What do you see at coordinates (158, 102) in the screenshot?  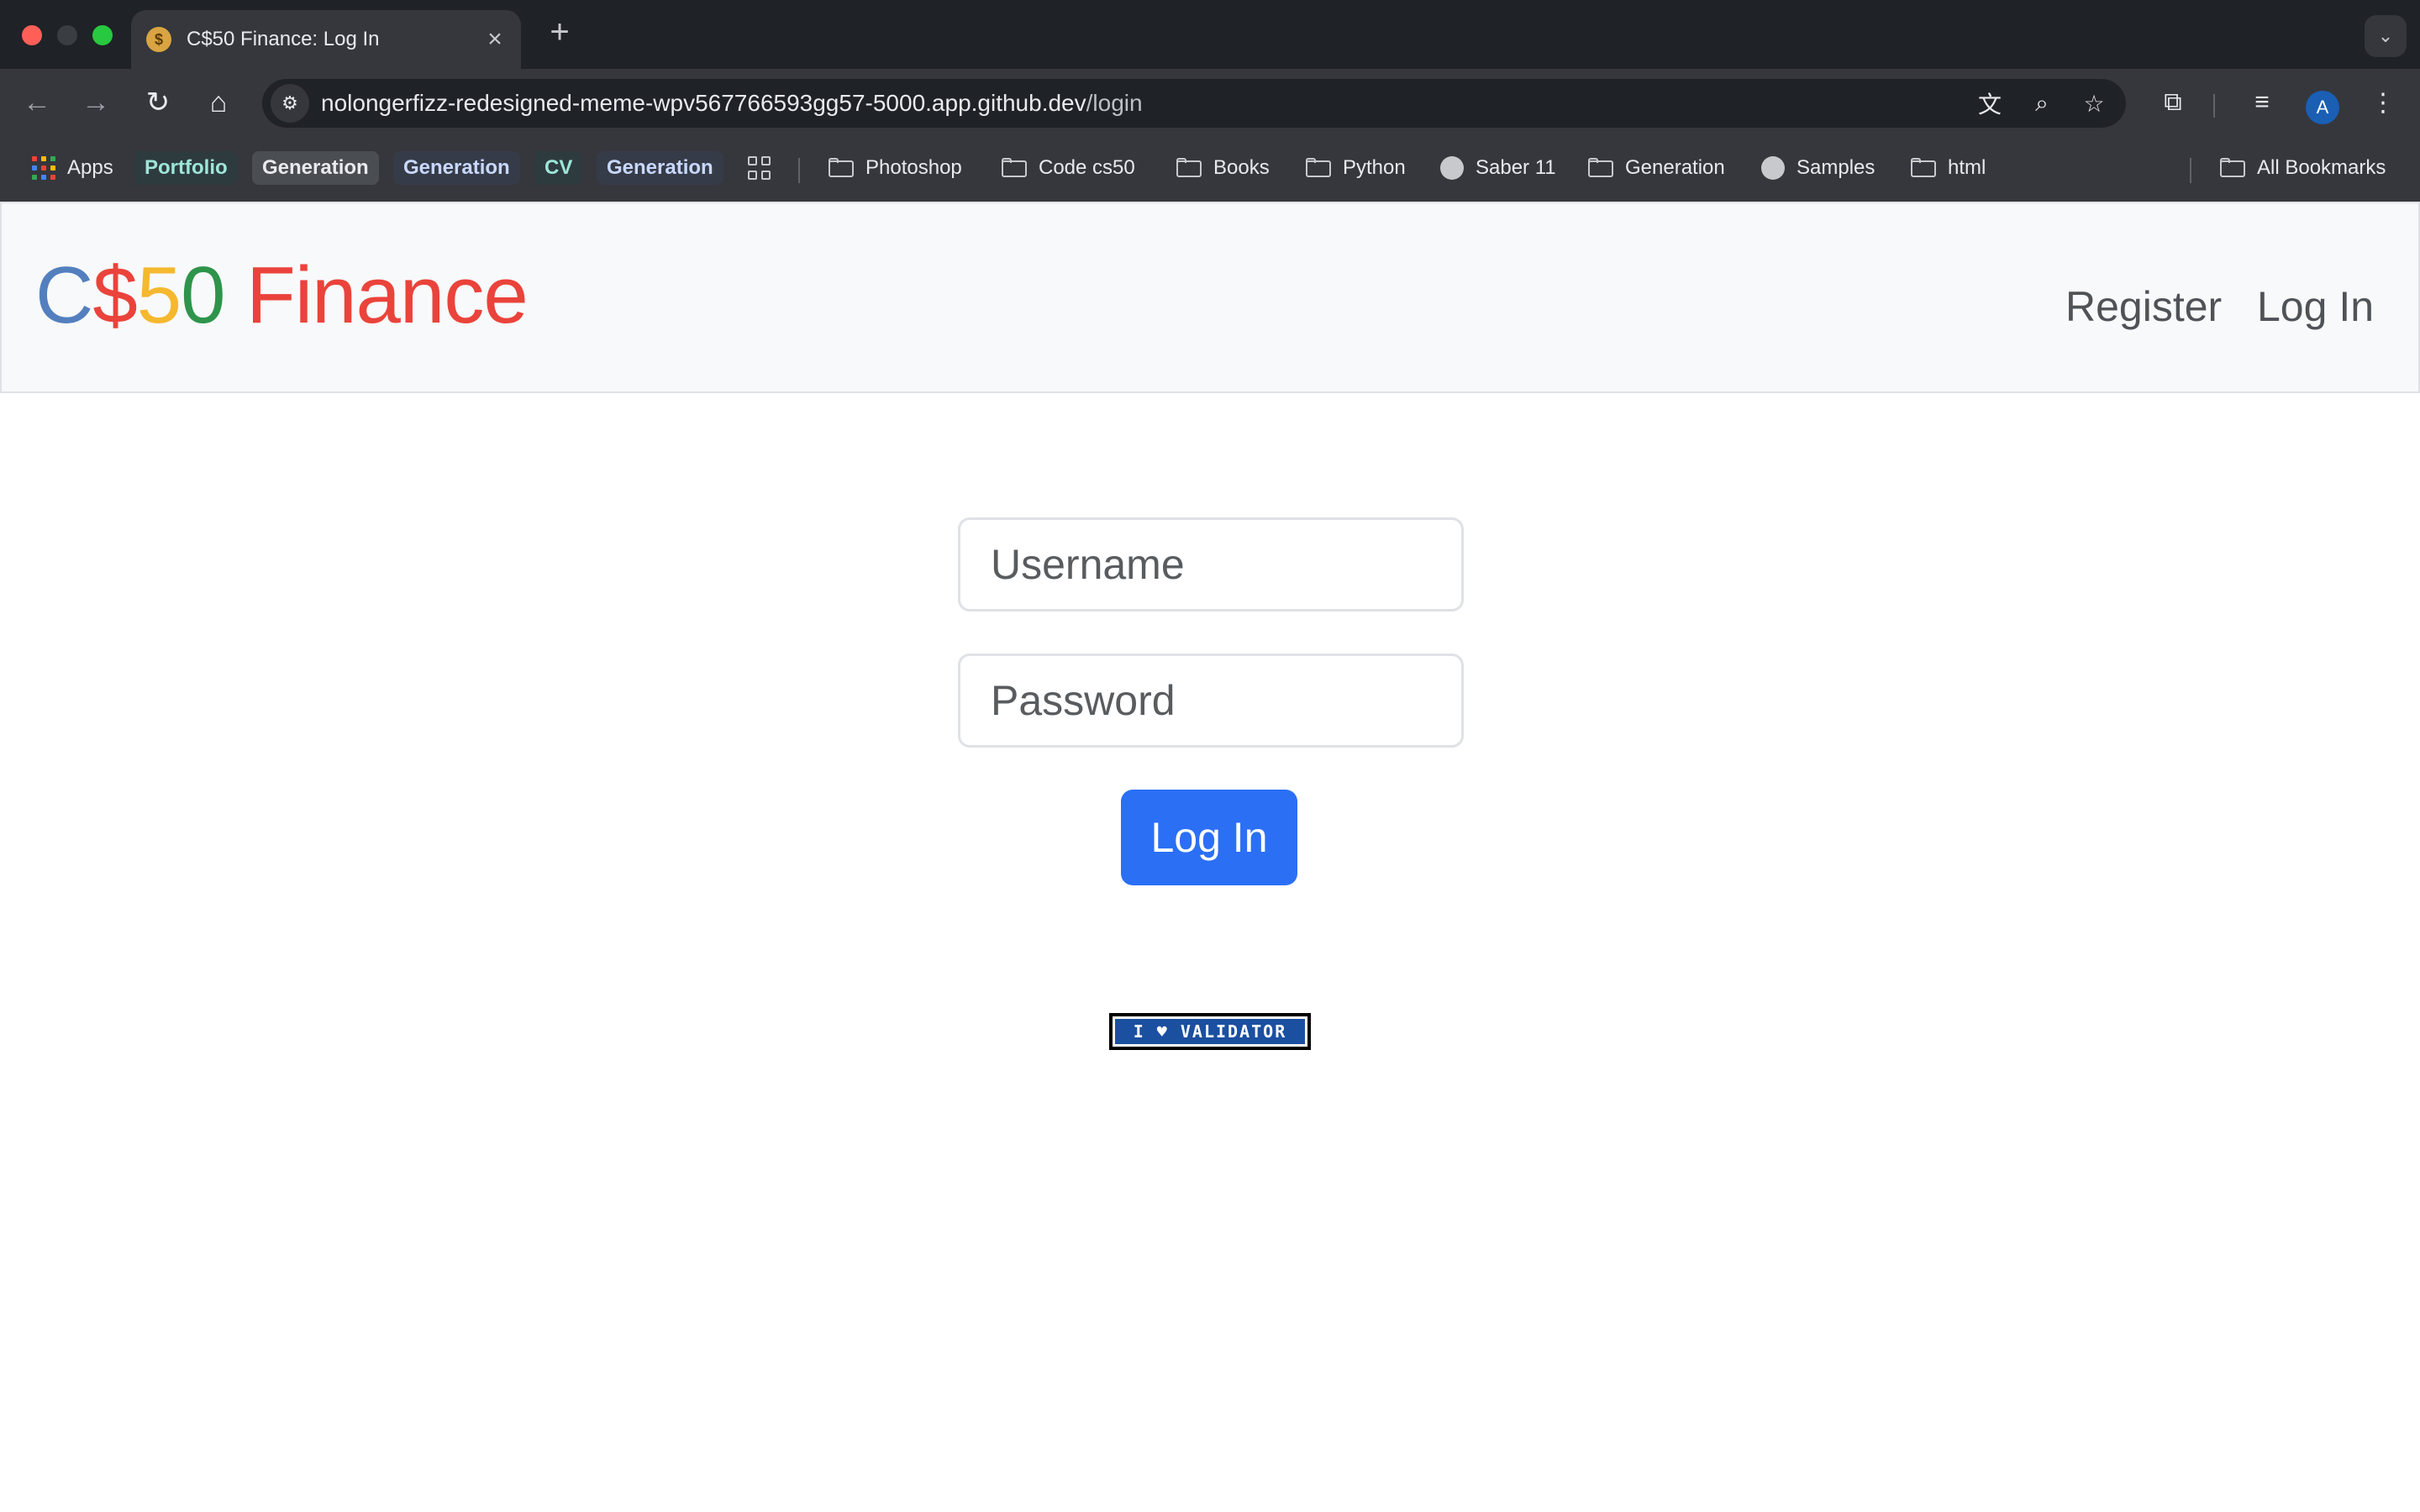 I see `reload-button: ↻` at bounding box center [158, 102].